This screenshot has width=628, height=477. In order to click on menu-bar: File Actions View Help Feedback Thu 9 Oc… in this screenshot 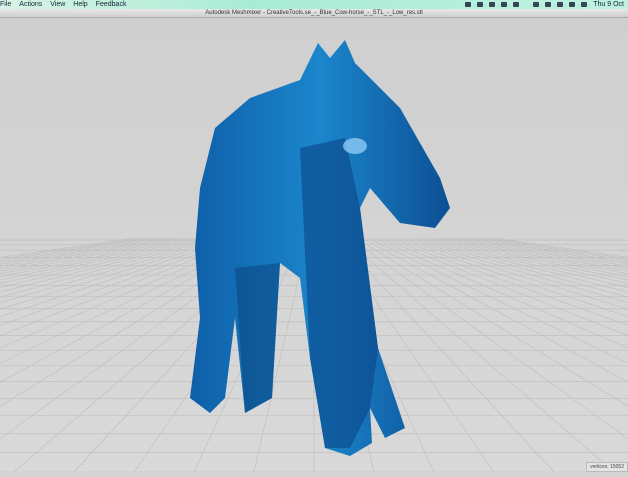, I will do `click(314, 4)`.